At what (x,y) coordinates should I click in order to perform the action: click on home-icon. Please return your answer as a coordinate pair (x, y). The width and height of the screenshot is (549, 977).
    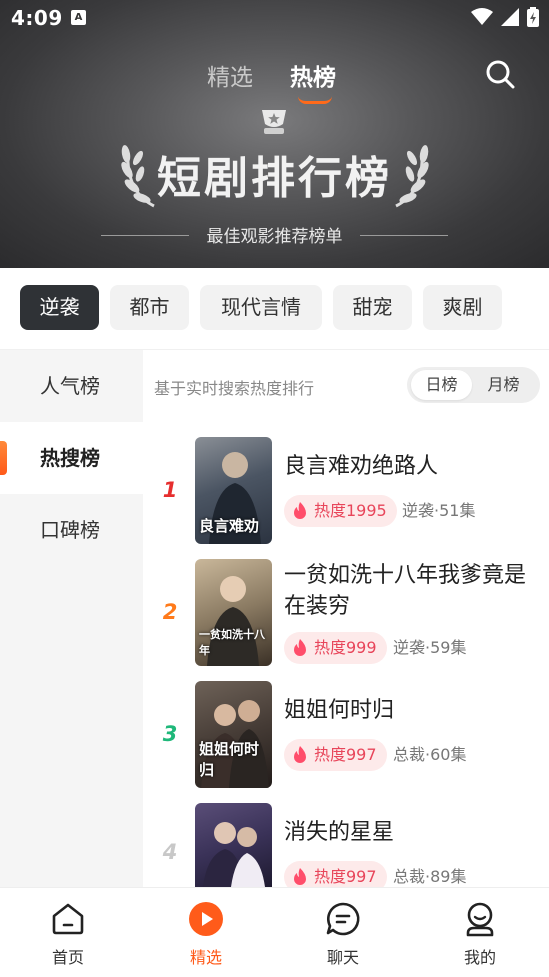
    Looking at the image, I should click on (68, 919).